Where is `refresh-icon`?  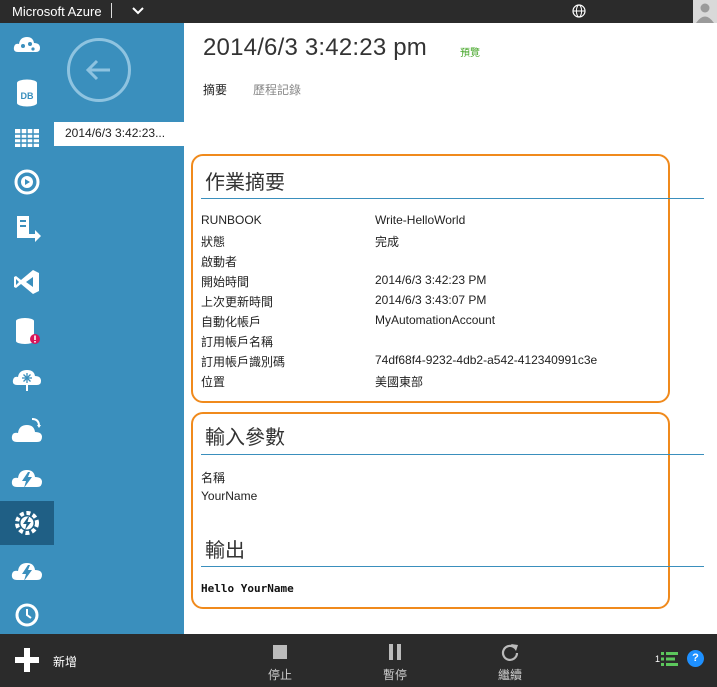 refresh-icon is located at coordinates (510, 652).